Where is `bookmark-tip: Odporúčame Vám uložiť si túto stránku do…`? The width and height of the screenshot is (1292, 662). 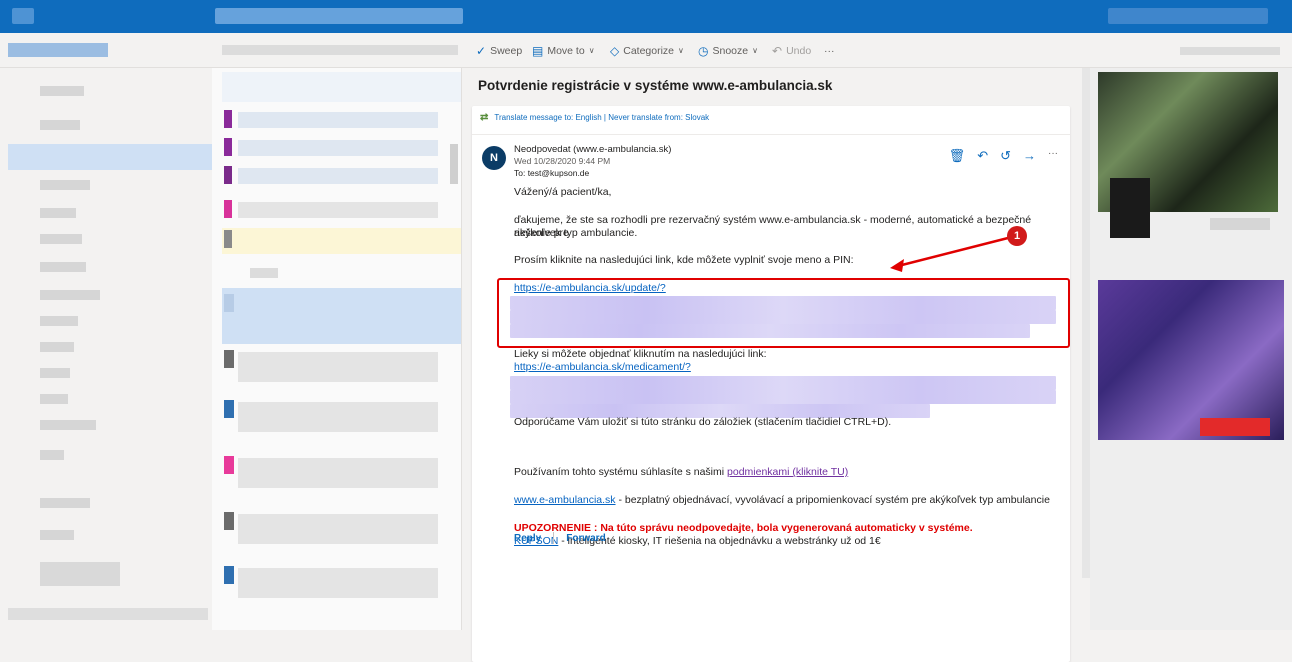
bookmark-tip: Odporúčame Vám uložiť si túto stránku do… is located at coordinates (703, 422).